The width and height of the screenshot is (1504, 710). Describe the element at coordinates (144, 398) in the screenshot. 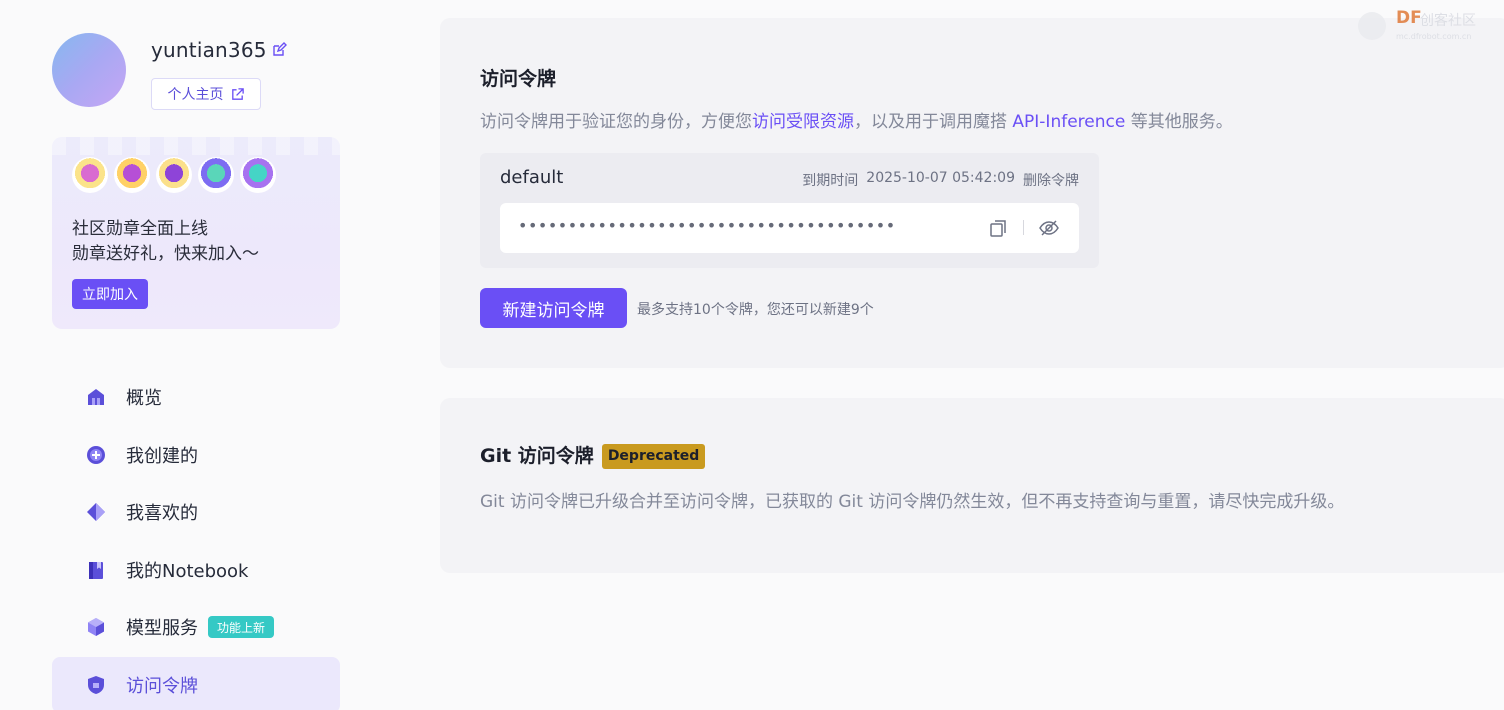

I see `sidebar-item-label: 概览` at that location.